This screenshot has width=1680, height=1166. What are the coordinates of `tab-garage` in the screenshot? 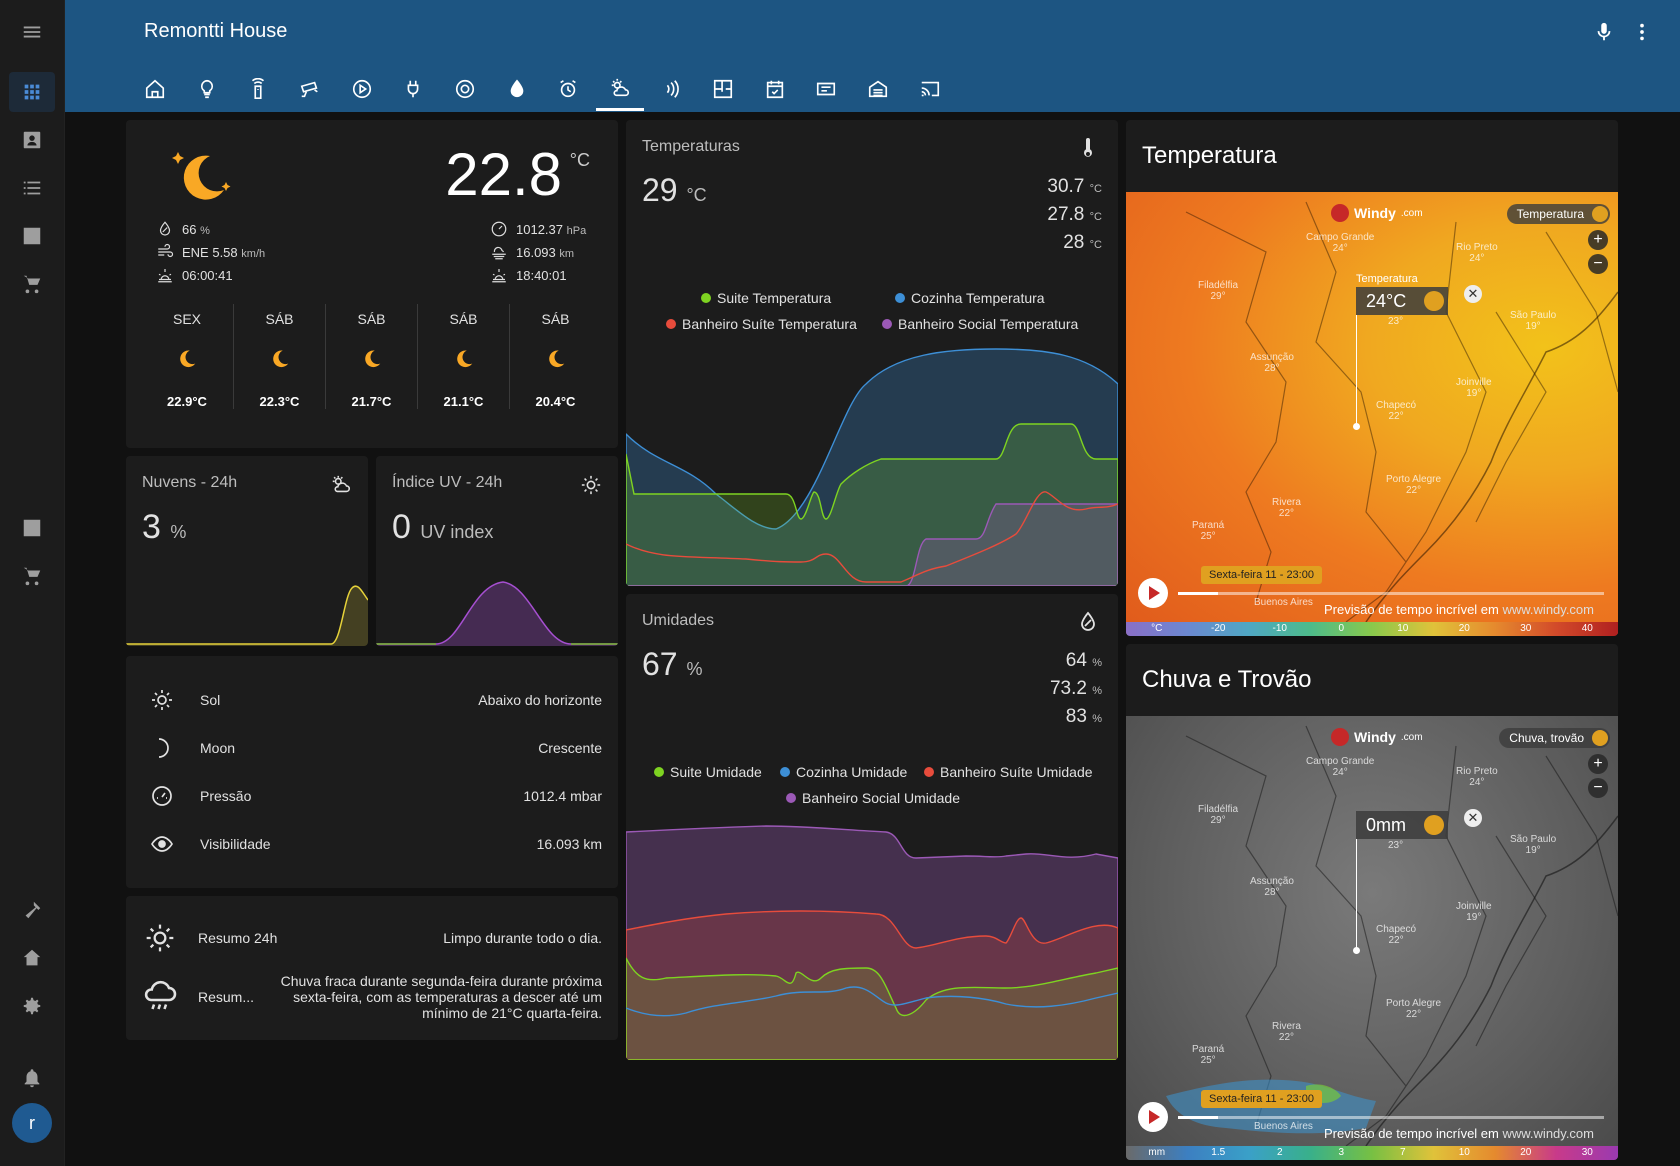 It's located at (878, 89).